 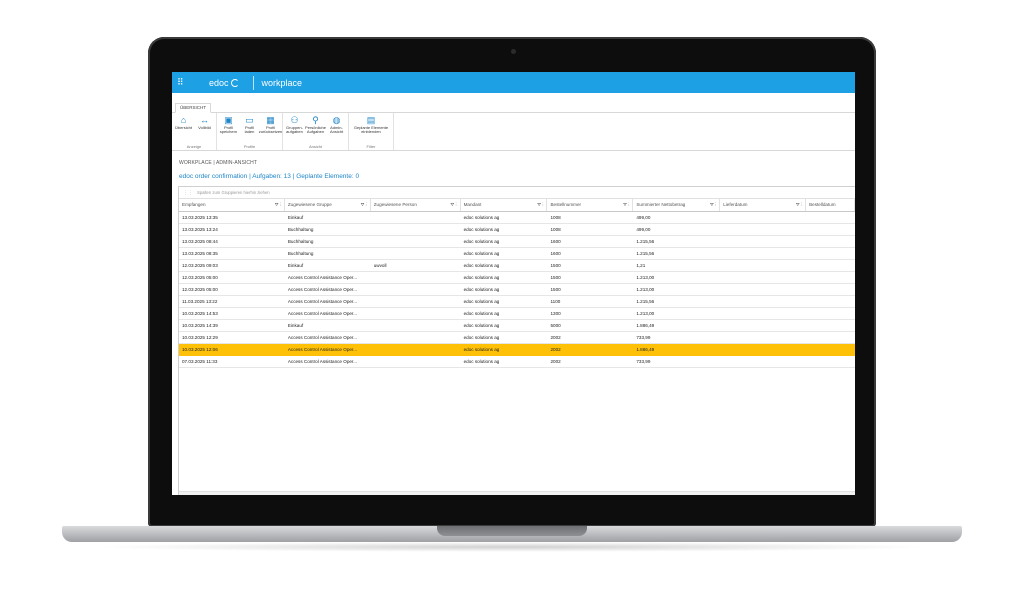 I want to click on fullscreen-button: ↔ Vollbild, so click(x=204, y=128).